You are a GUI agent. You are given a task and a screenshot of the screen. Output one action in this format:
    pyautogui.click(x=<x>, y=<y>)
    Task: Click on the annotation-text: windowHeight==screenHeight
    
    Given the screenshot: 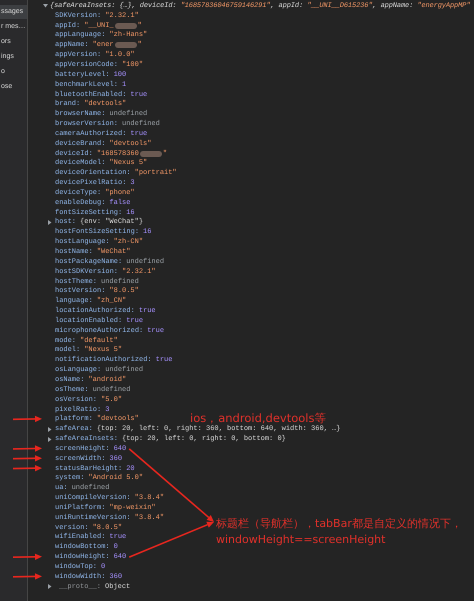 What is the action you would take?
    pyautogui.click(x=301, y=539)
    